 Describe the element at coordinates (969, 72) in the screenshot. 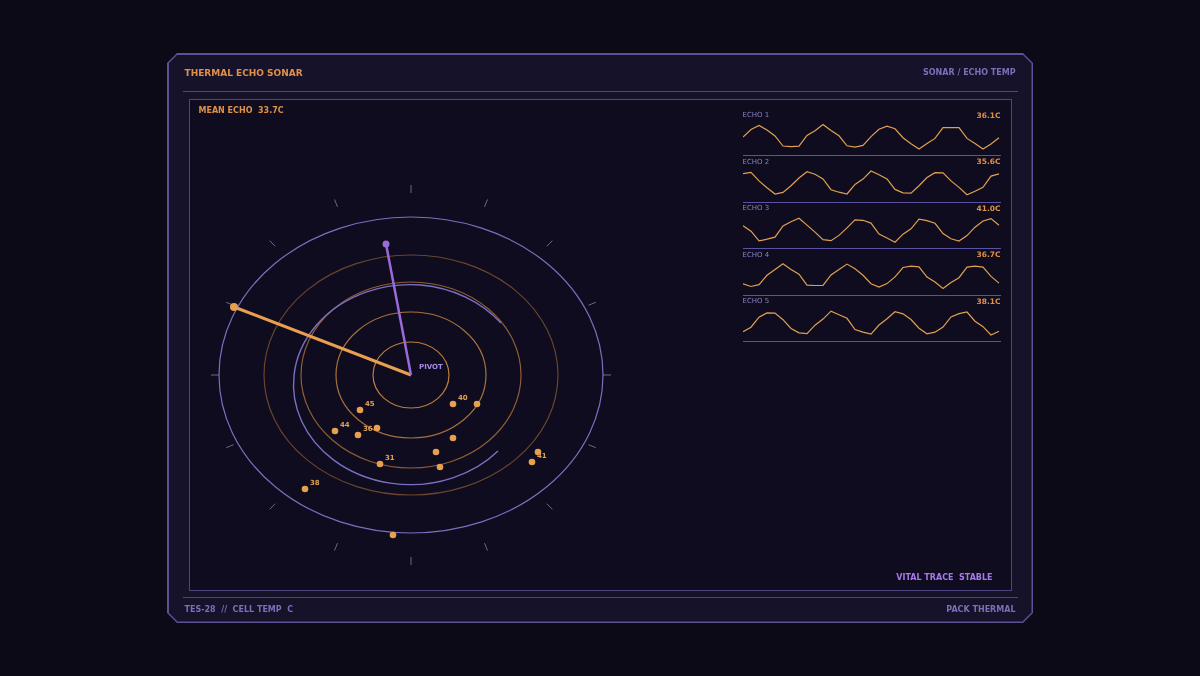

I see `breadcrumb: SONAR / ECHO TEMP` at that location.